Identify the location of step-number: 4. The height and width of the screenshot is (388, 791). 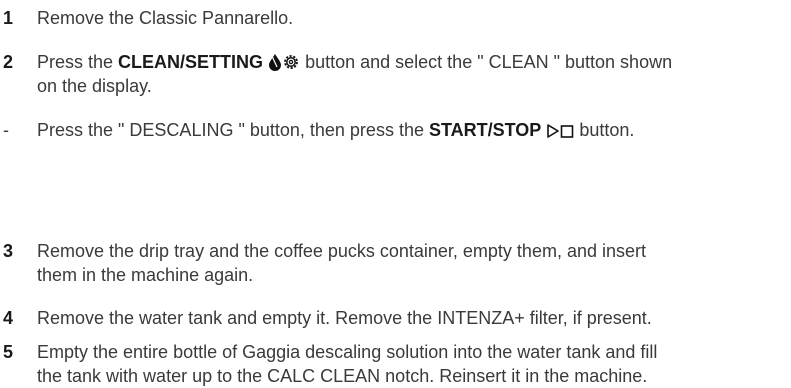
(8, 318).